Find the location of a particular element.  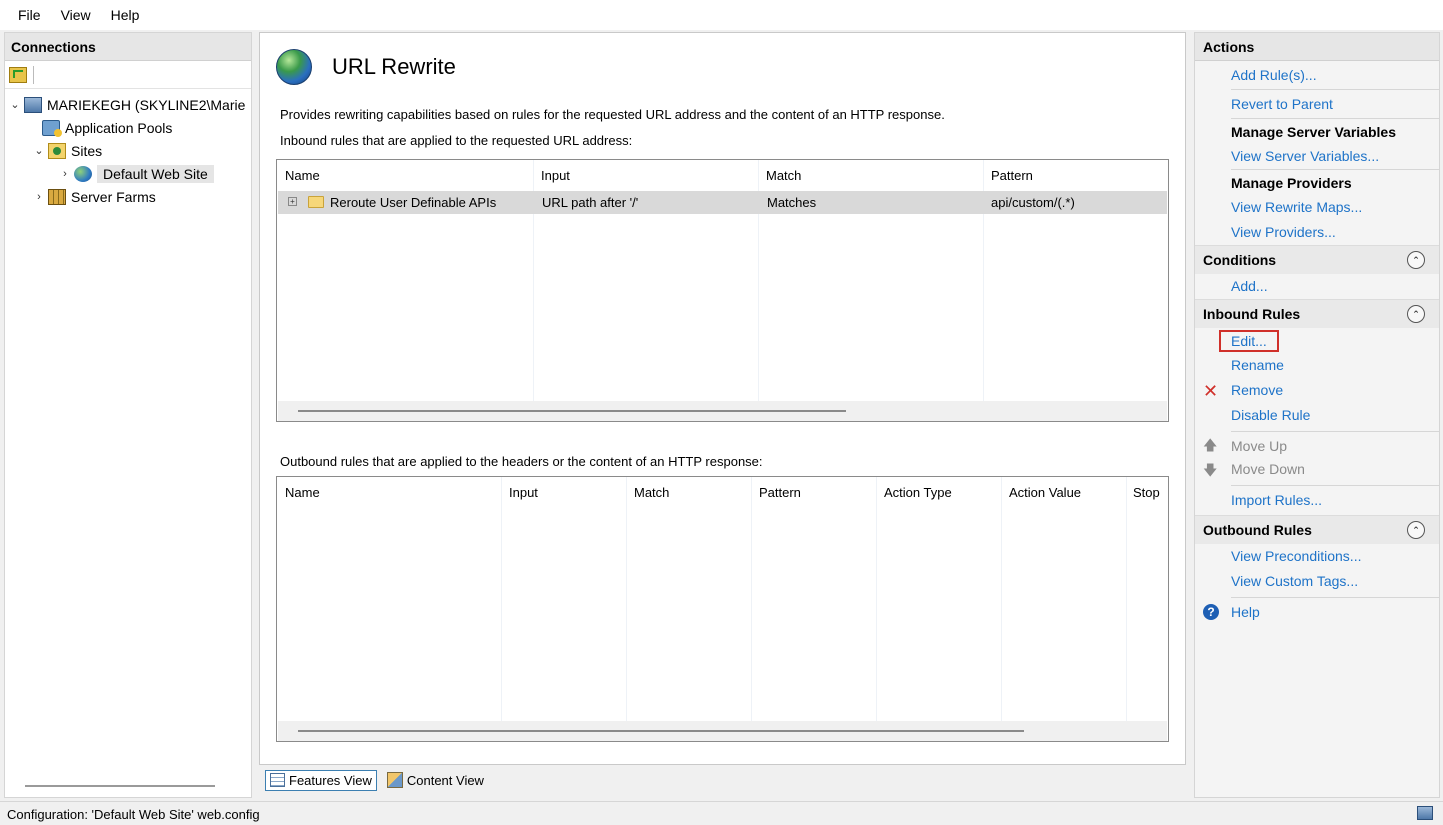

content-view-icon is located at coordinates (394, 780).